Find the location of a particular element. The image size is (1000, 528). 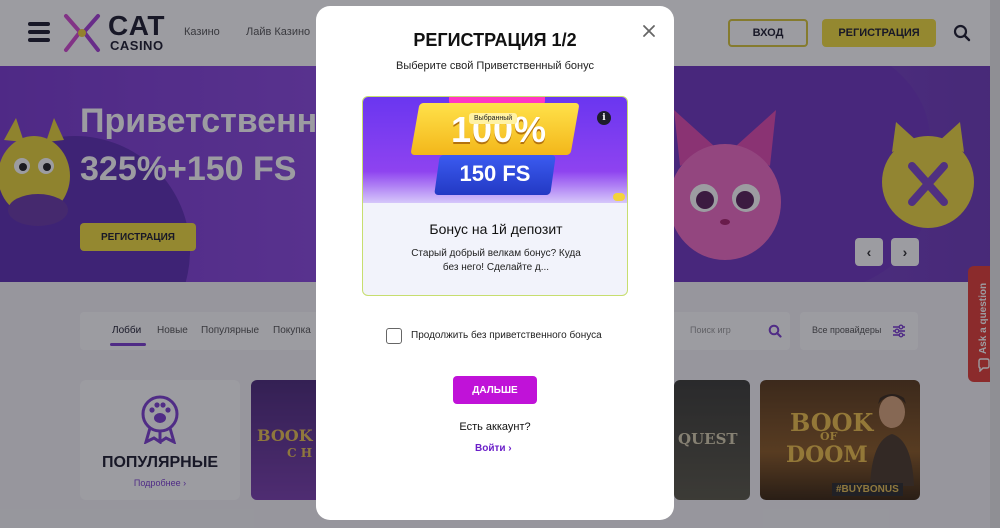

modal-subtitle: Выберите свой Приветственный бонус is located at coordinates (495, 66).